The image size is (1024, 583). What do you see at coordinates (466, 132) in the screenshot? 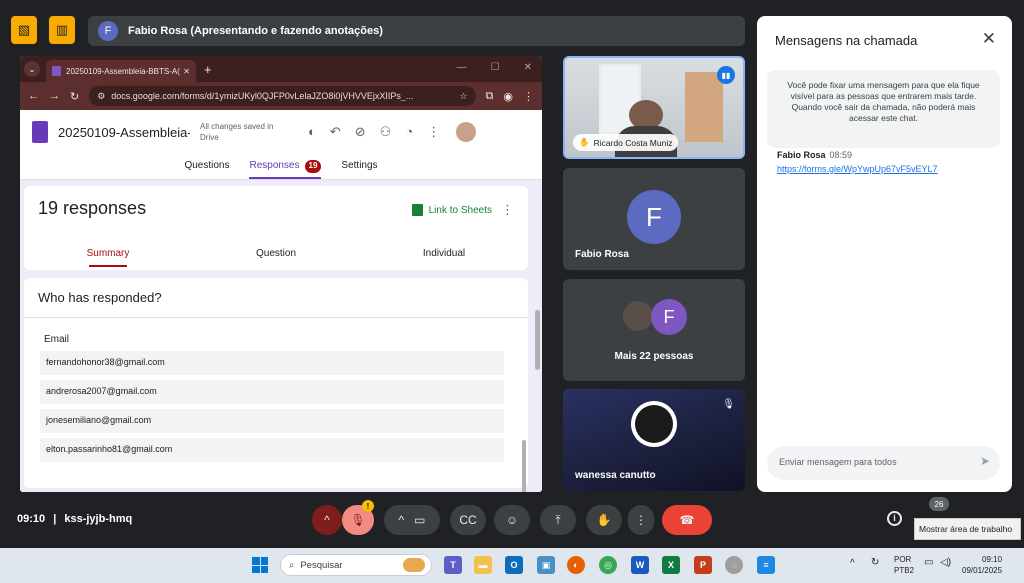
I see `account-avatar` at bounding box center [466, 132].